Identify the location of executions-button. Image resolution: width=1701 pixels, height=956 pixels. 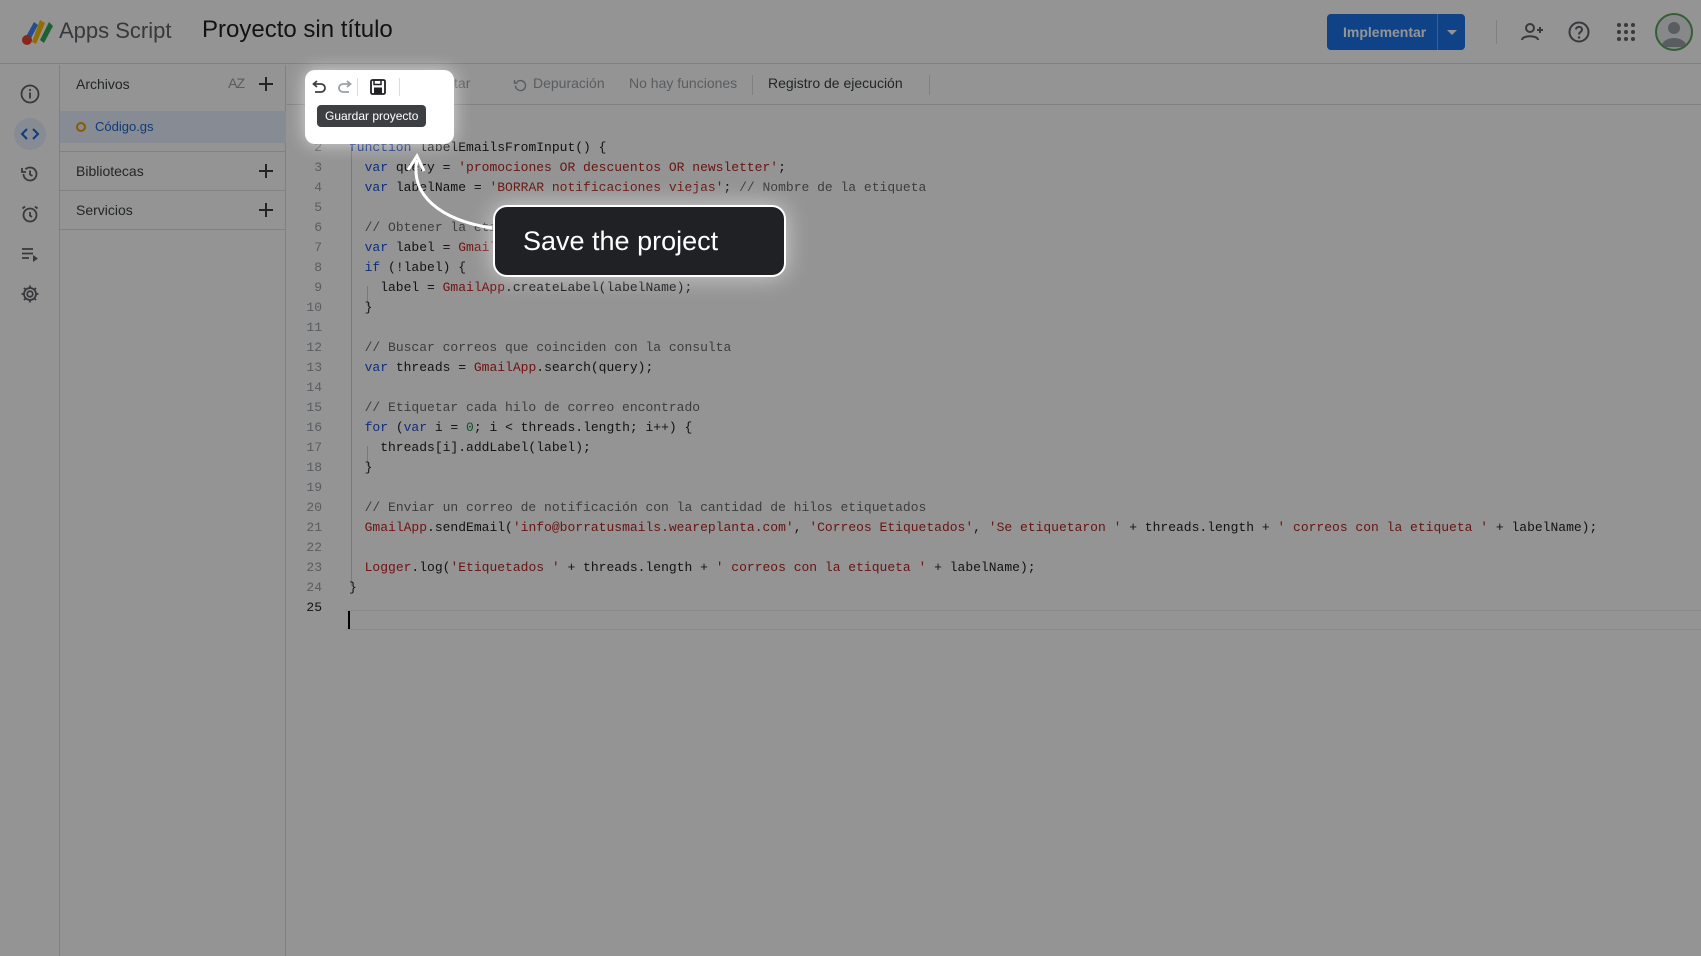
(30, 254).